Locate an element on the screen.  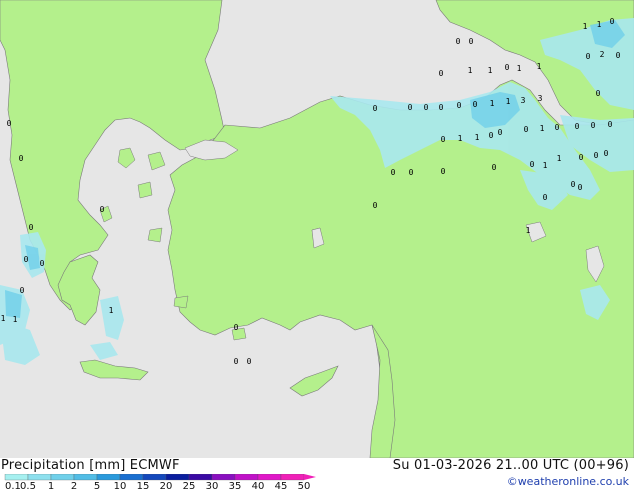
scale-tick-label: 10 is located at coordinates (120, 485).